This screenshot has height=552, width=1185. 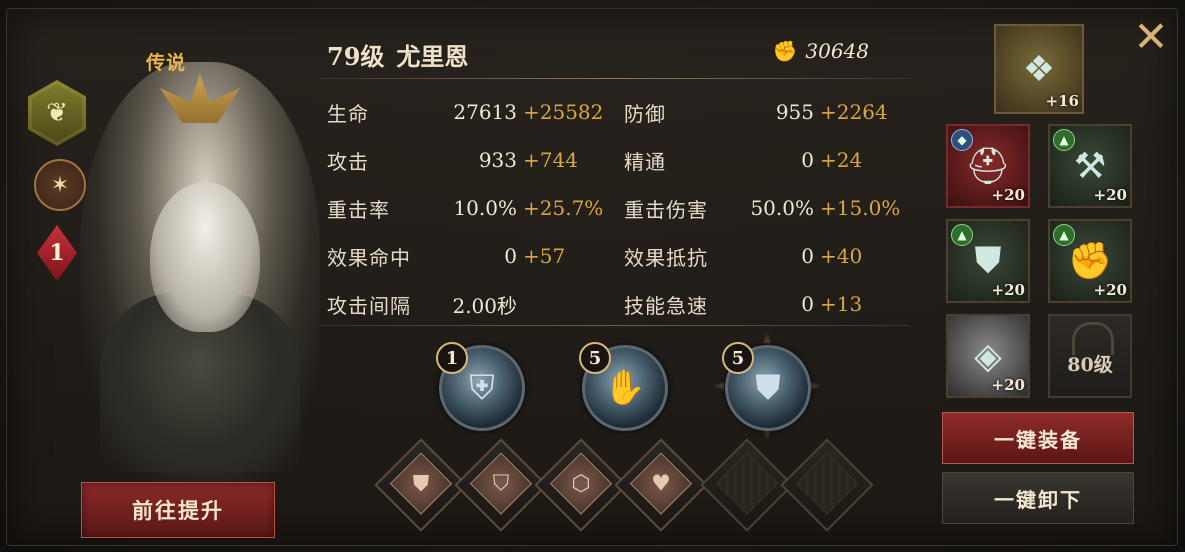 What do you see at coordinates (764, 304) in the screenshot?
I see `stat-skill-haste: 技能急速 0 +13` at bounding box center [764, 304].